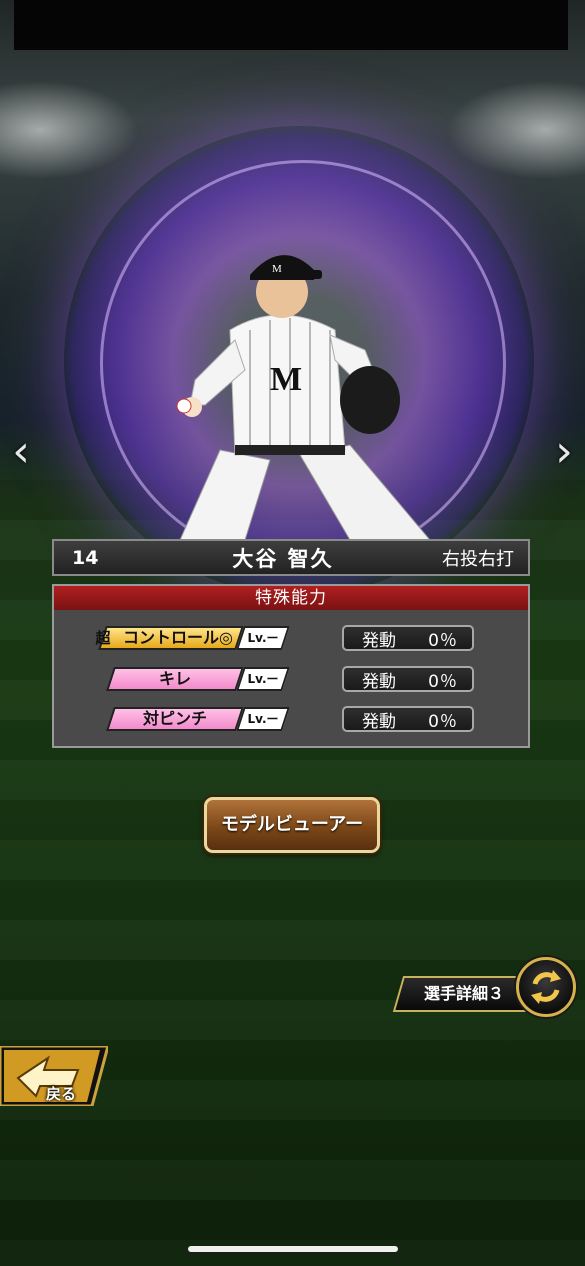  What do you see at coordinates (291, 598) in the screenshot?
I see `special-abilities-header: 特殊能力` at bounding box center [291, 598].